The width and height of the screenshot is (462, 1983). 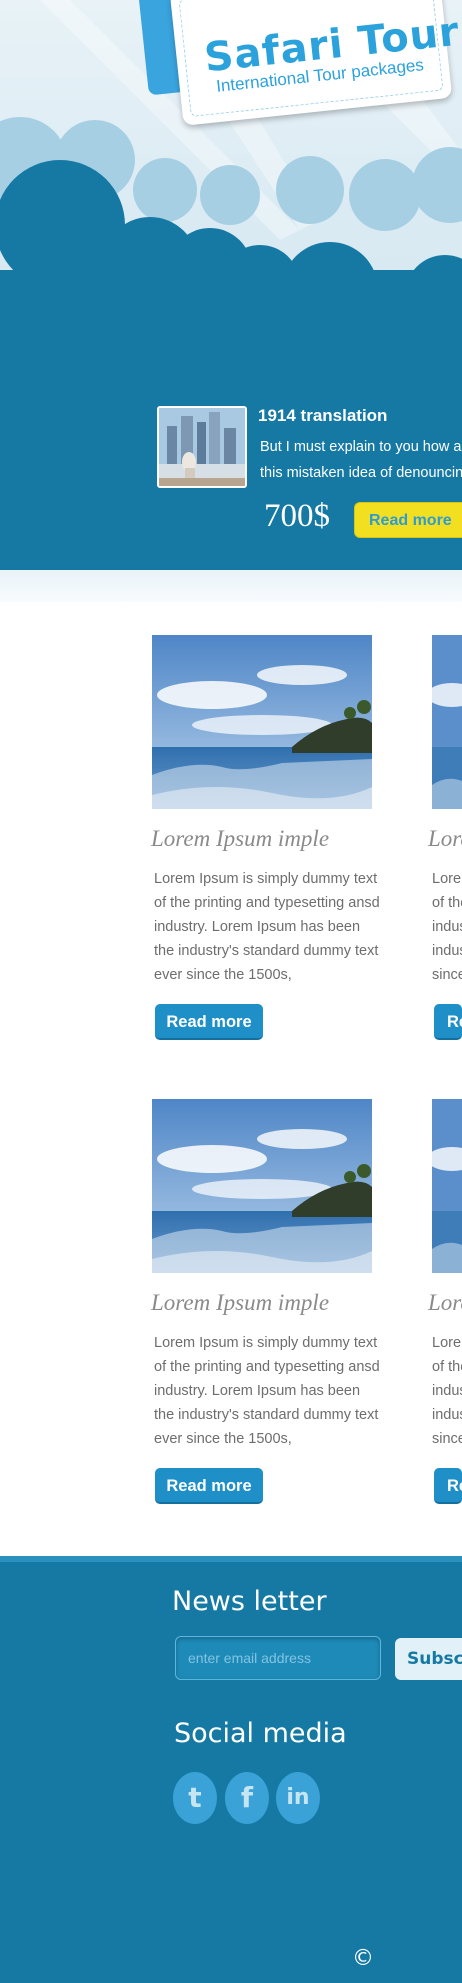 I want to click on newsletter-title: News letter, so click(x=249, y=1601).